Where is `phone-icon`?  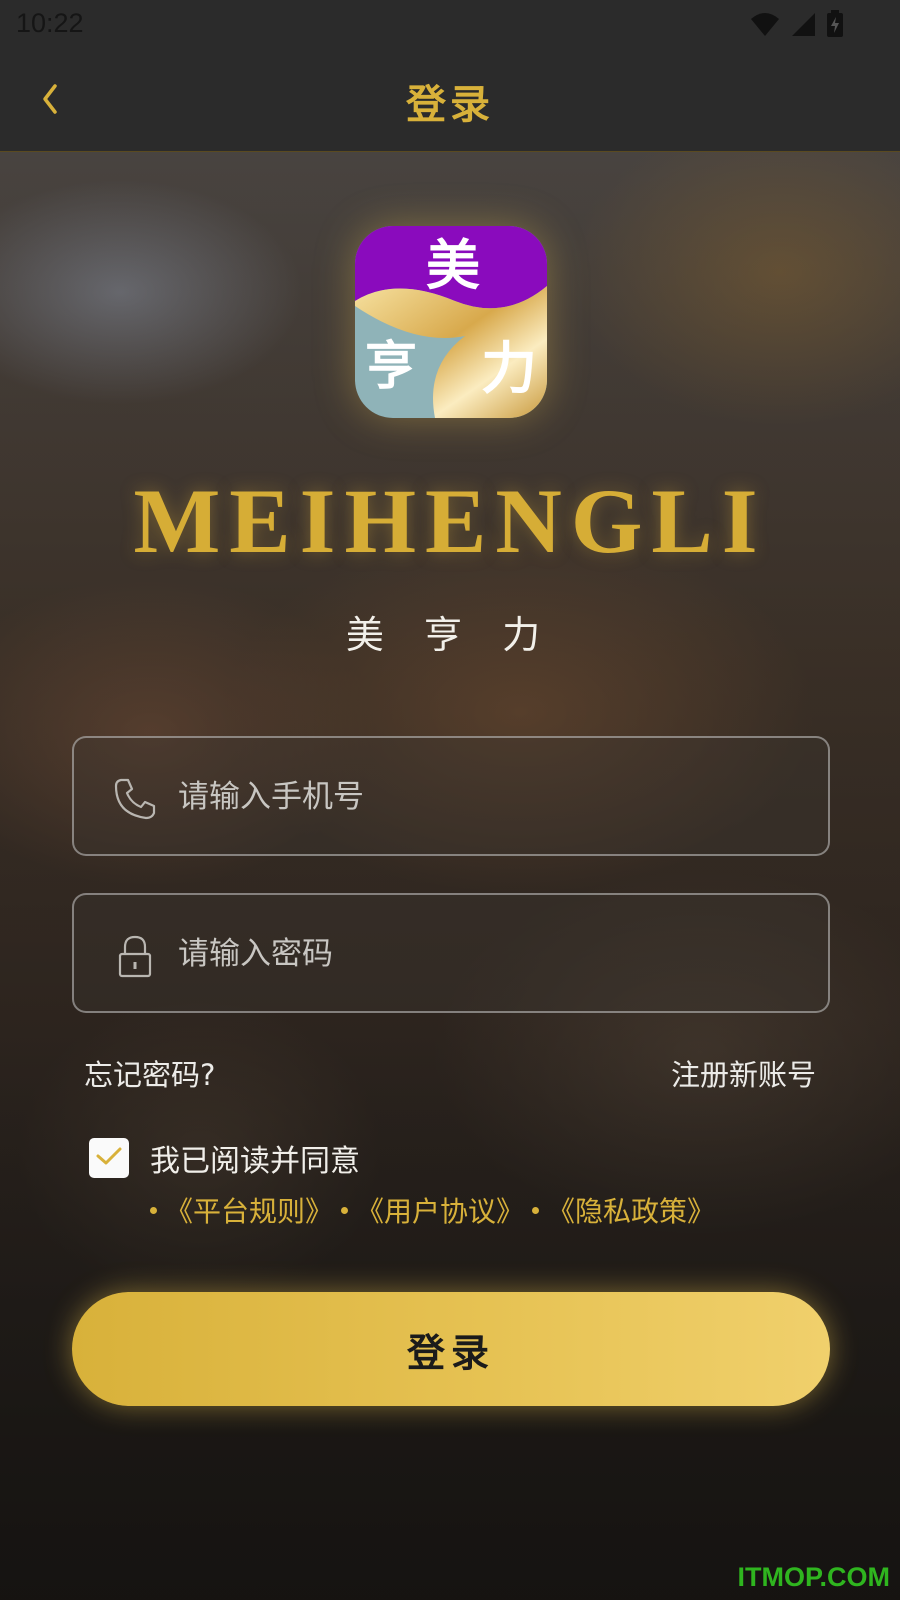 phone-icon is located at coordinates (135, 799).